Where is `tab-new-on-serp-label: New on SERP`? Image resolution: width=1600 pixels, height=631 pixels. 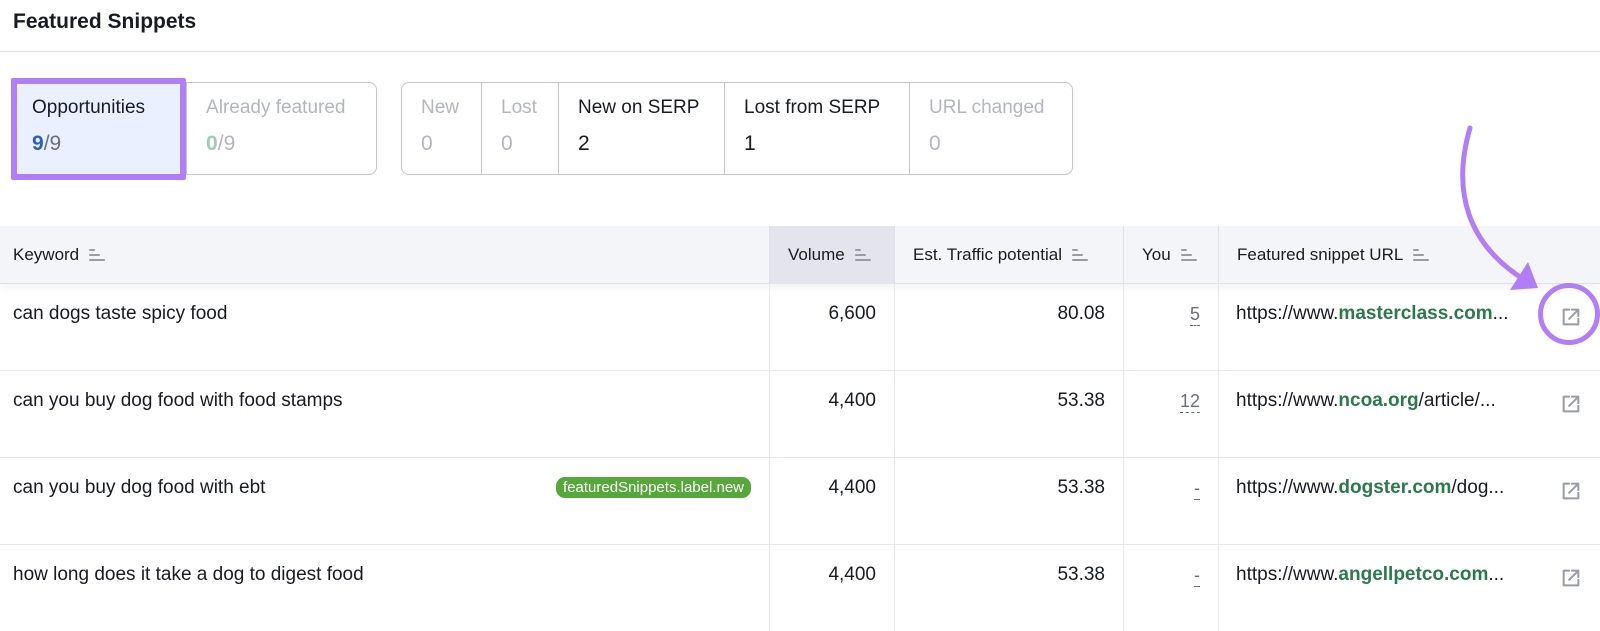
tab-new-on-serp-label: New on SERP is located at coordinates (639, 107).